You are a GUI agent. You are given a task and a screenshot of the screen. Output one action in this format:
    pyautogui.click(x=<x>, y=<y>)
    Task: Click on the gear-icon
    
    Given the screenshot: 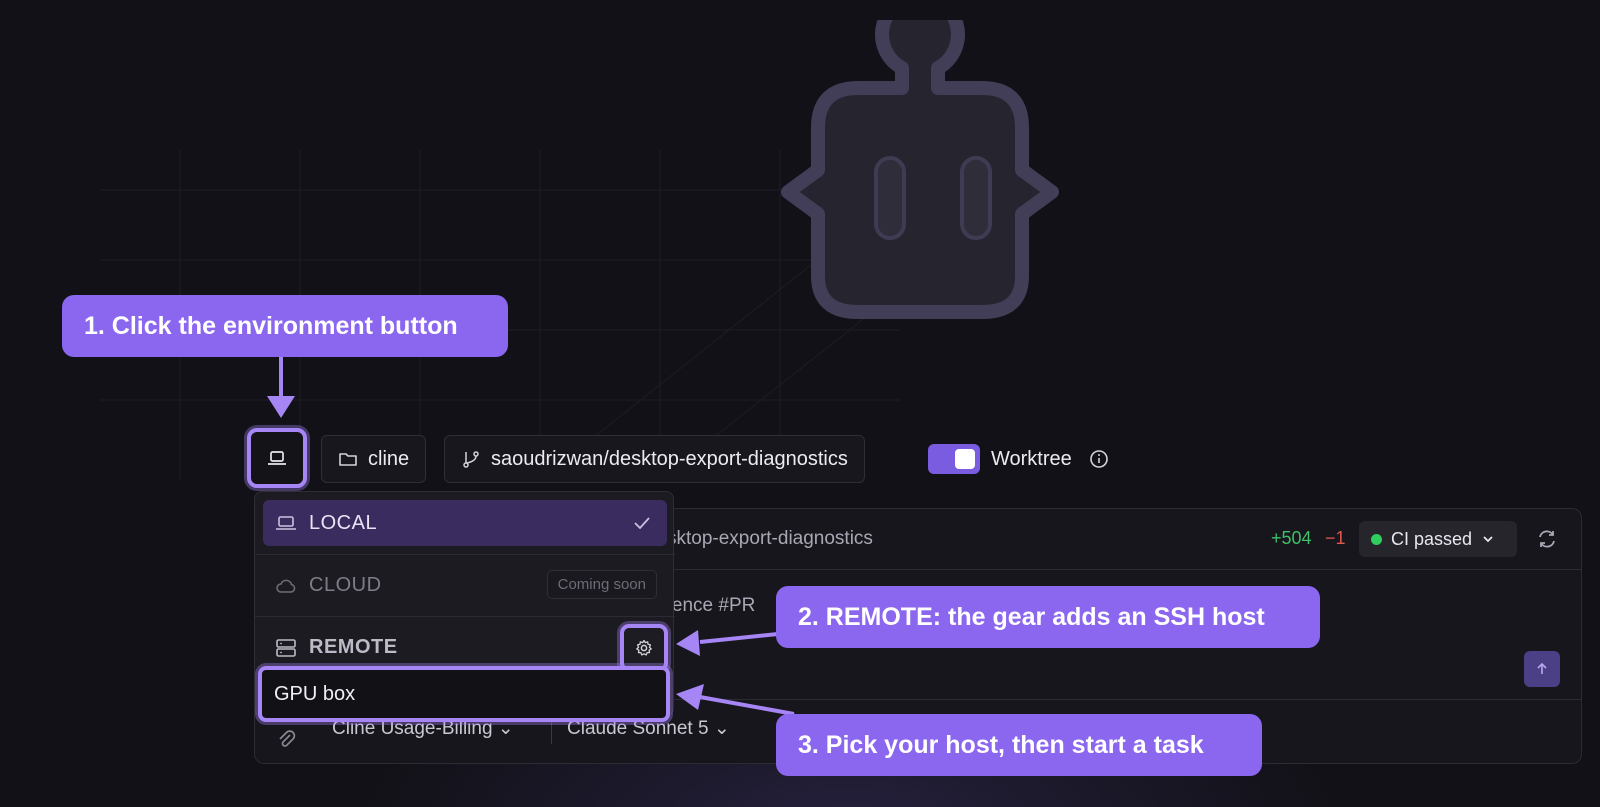 What is the action you would take?
    pyautogui.click(x=644, y=647)
    